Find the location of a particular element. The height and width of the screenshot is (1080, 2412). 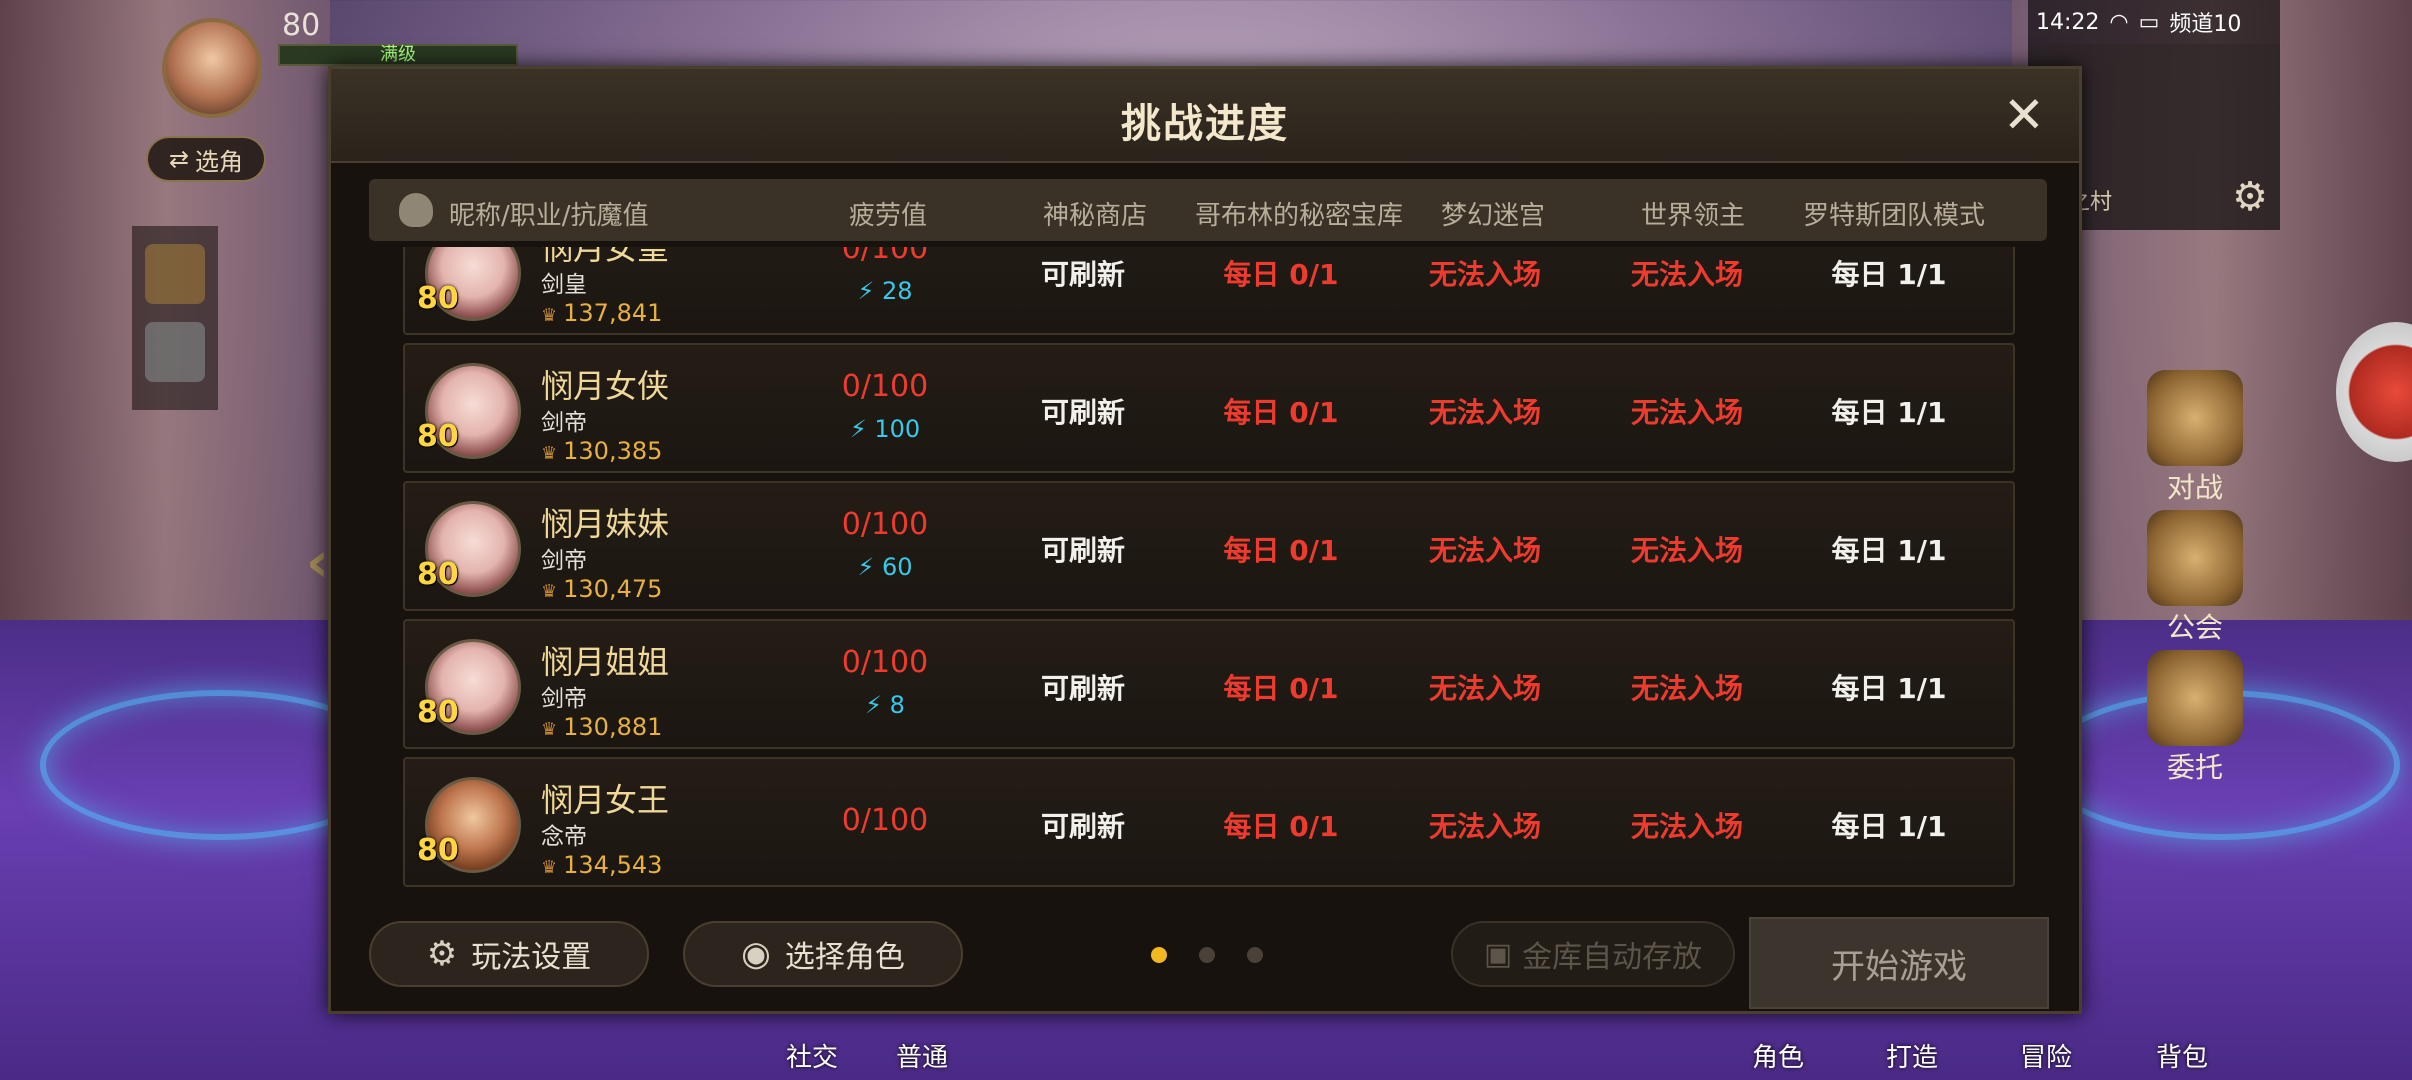

exp-bar: 满级 is located at coordinates (398, 55).